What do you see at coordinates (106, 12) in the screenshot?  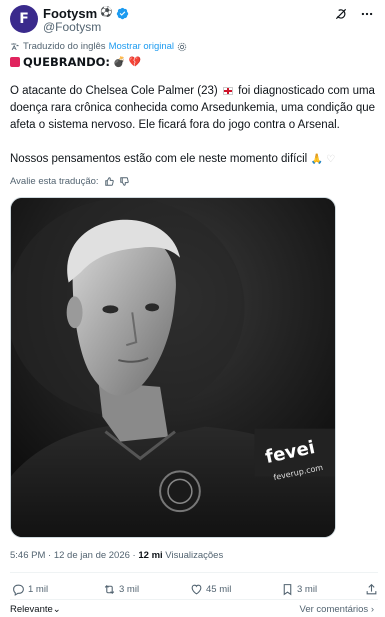 I see `soccer-ball-icon: ⚽` at bounding box center [106, 12].